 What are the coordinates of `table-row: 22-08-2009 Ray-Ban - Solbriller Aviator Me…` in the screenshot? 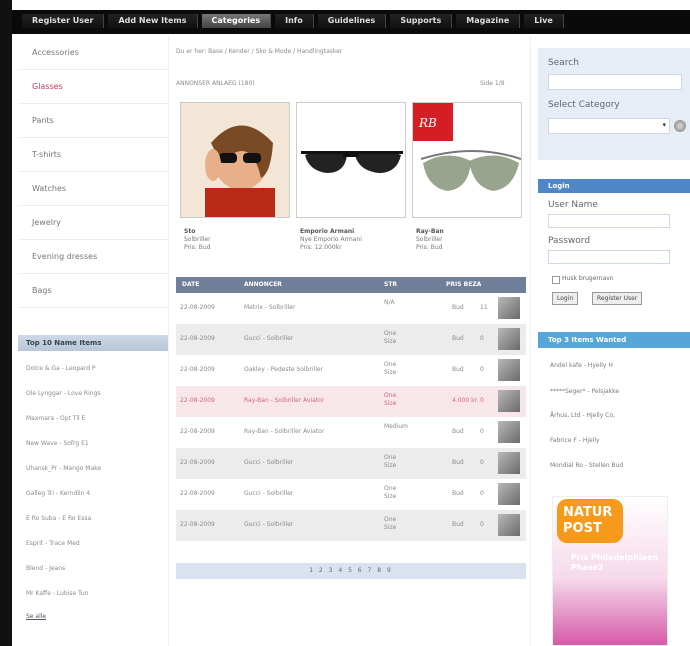 It's located at (351, 433).